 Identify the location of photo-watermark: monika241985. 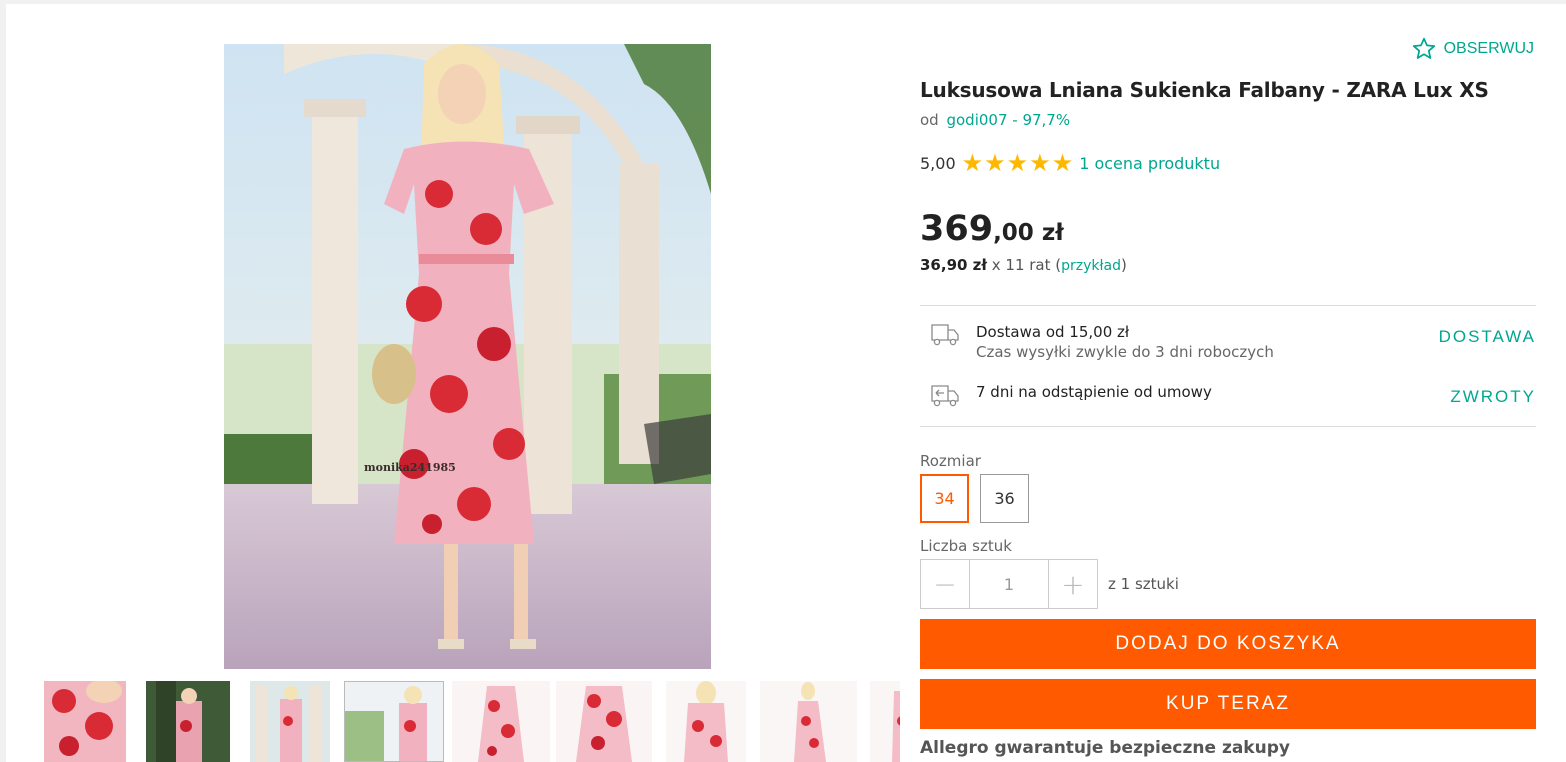
(410, 467).